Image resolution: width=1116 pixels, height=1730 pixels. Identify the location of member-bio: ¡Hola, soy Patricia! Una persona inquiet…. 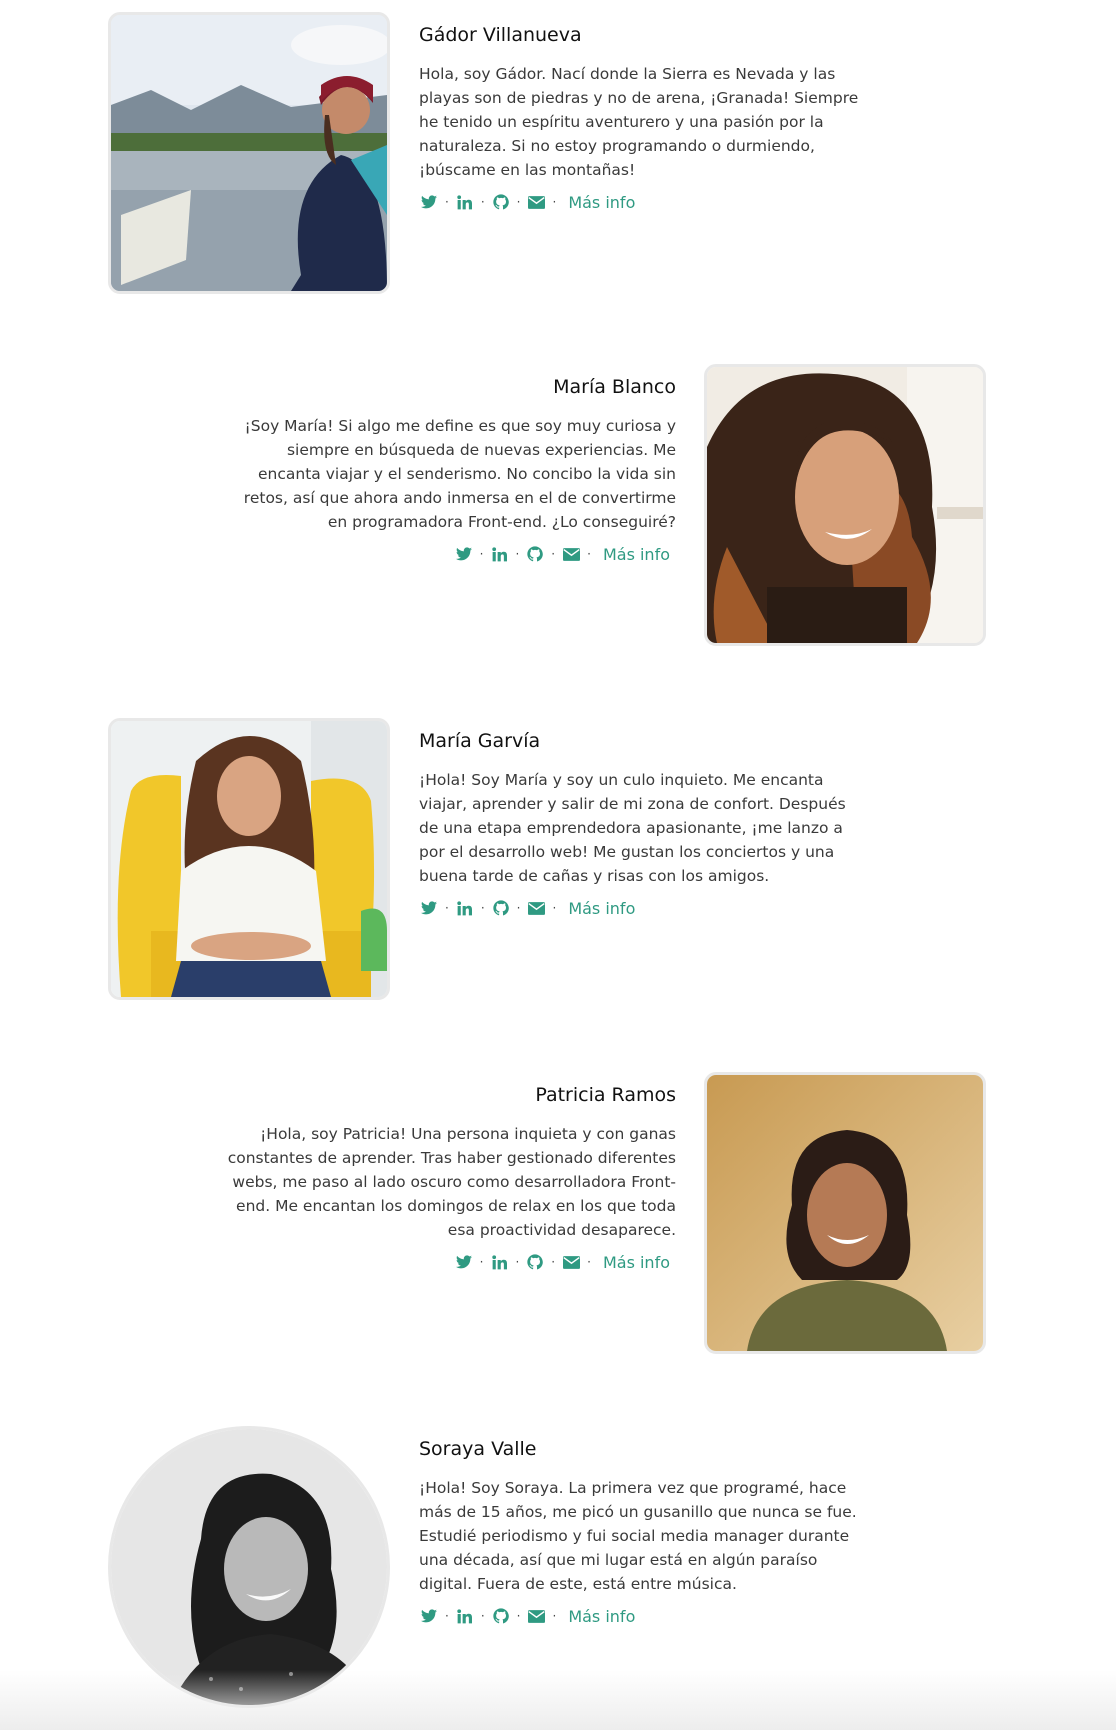
(451, 1182).